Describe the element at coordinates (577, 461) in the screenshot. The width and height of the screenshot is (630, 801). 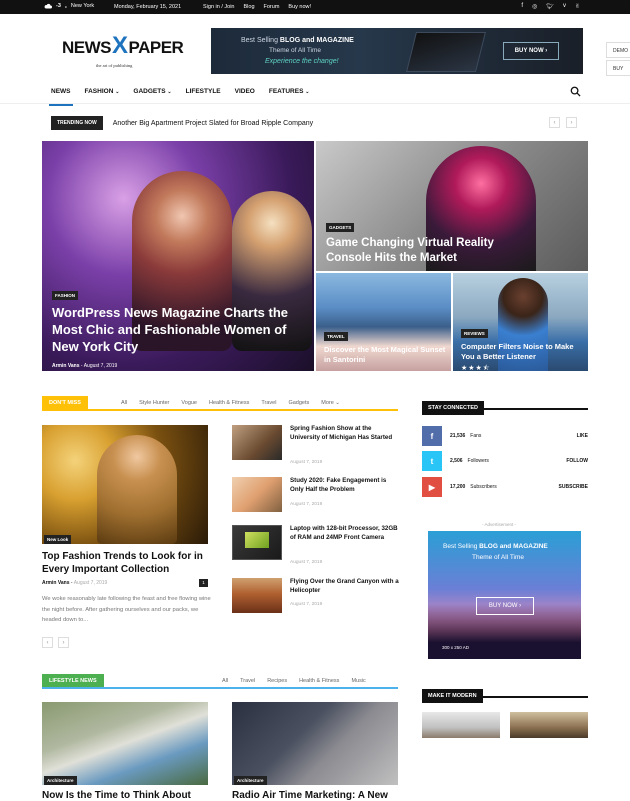
I see `twitter-follow-button: FOLLOW` at that location.